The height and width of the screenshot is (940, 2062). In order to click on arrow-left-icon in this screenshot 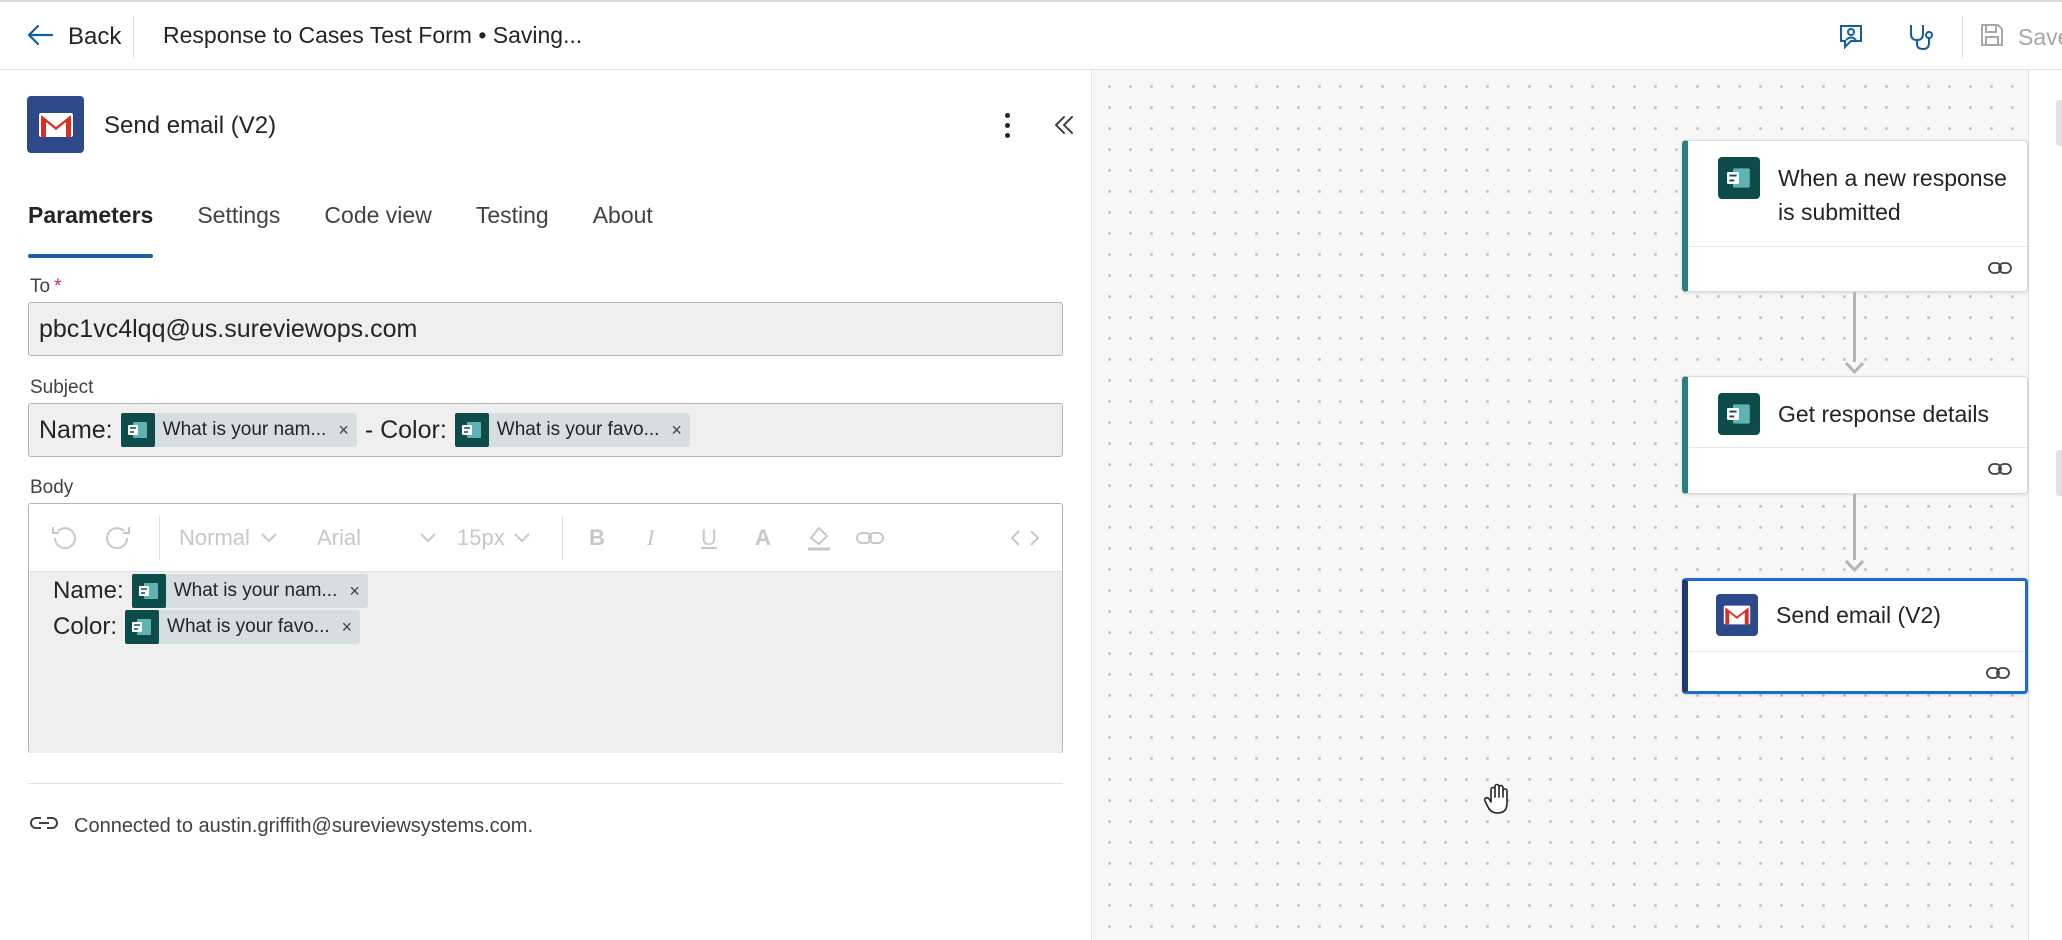, I will do `click(40, 37)`.